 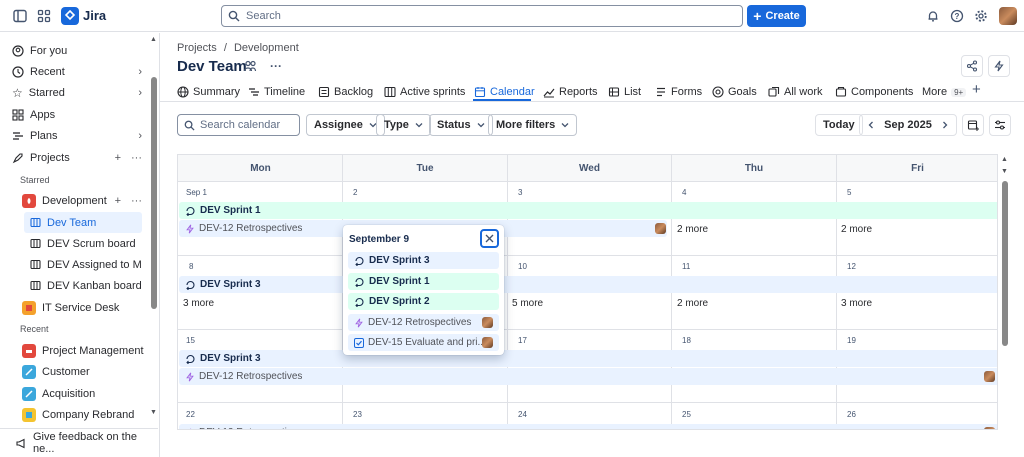 I want to click on sidebar-project-development: Development + ···, so click(x=74, y=200).